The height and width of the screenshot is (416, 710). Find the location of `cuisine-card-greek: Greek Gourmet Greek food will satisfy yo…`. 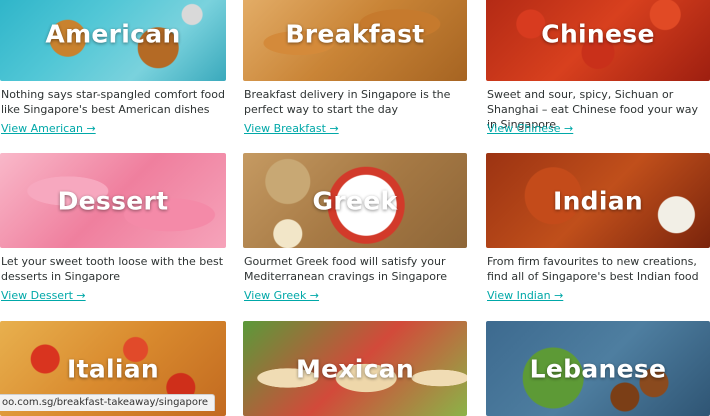

cuisine-card-greek: Greek Gourmet Greek food will satisfy yo… is located at coordinates (355, 228).